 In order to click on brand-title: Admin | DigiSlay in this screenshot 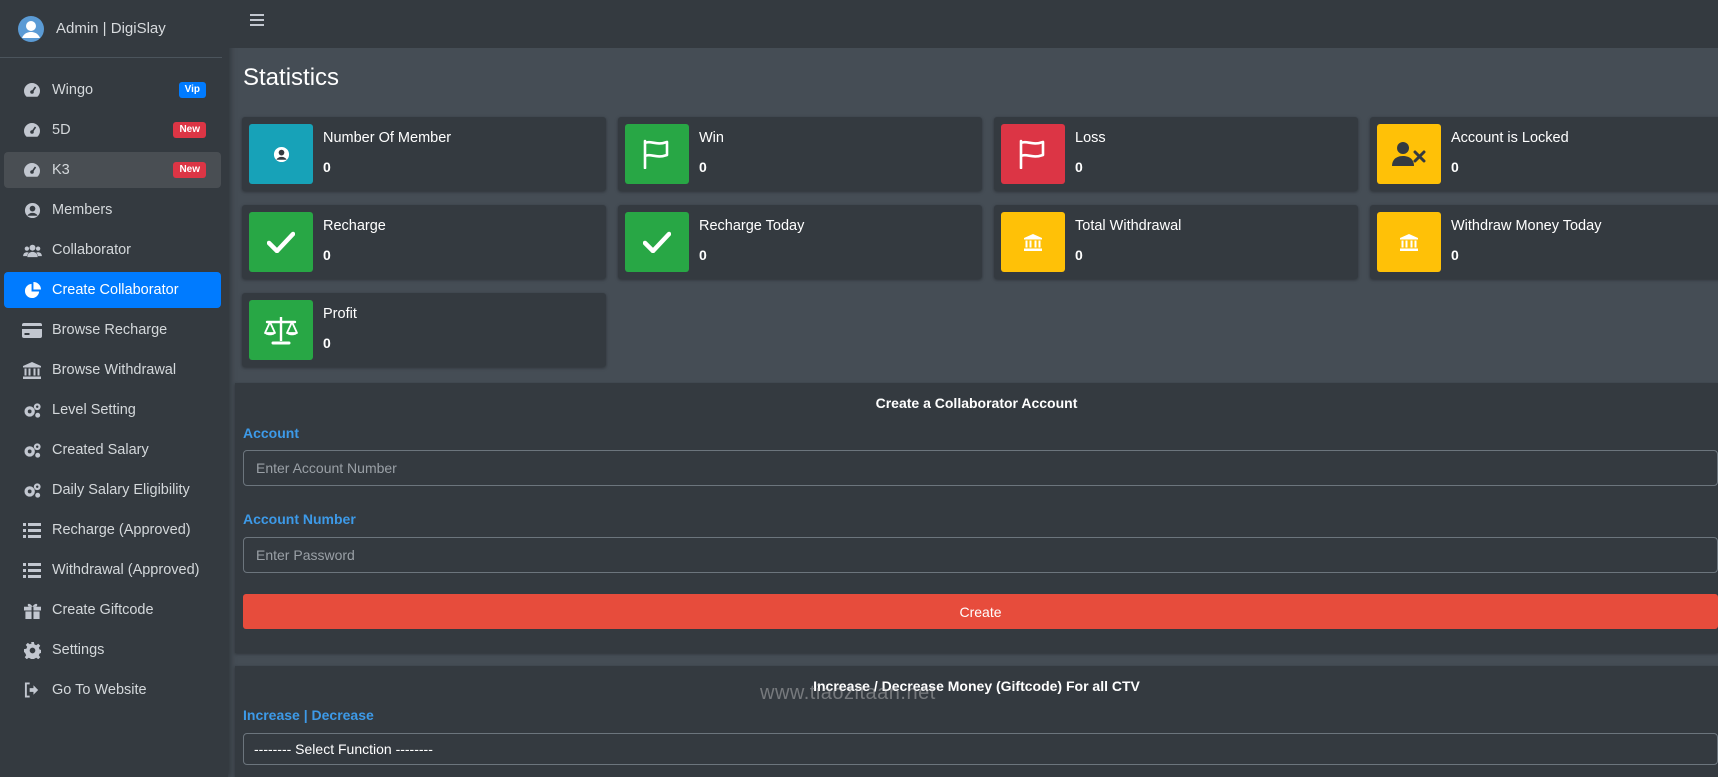, I will do `click(111, 28)`.